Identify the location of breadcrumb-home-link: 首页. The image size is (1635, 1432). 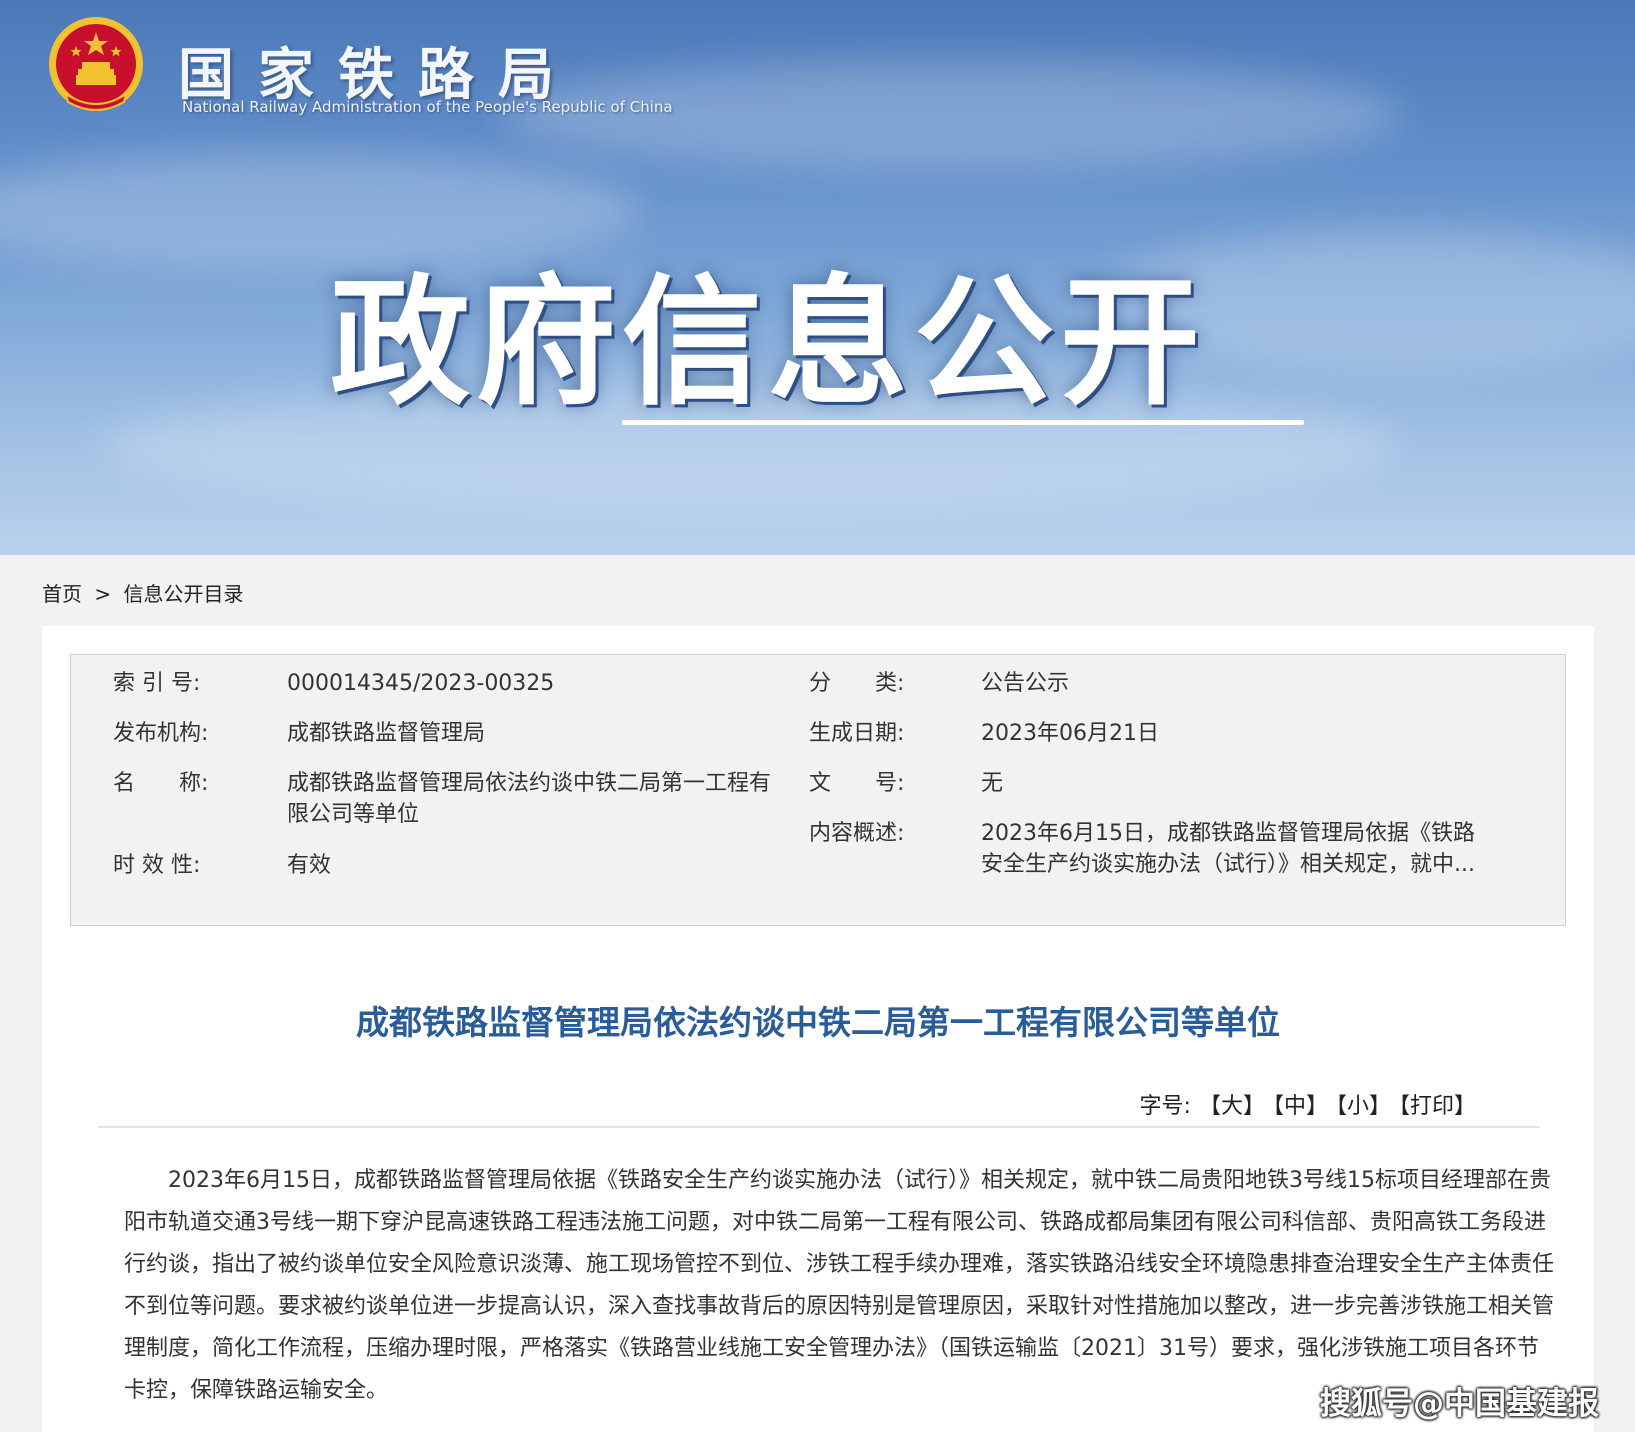
(62, 594).